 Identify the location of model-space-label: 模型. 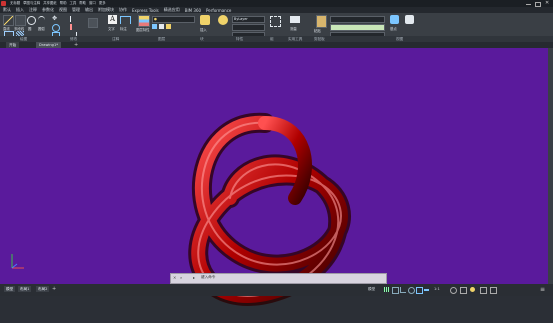
(371, 289).